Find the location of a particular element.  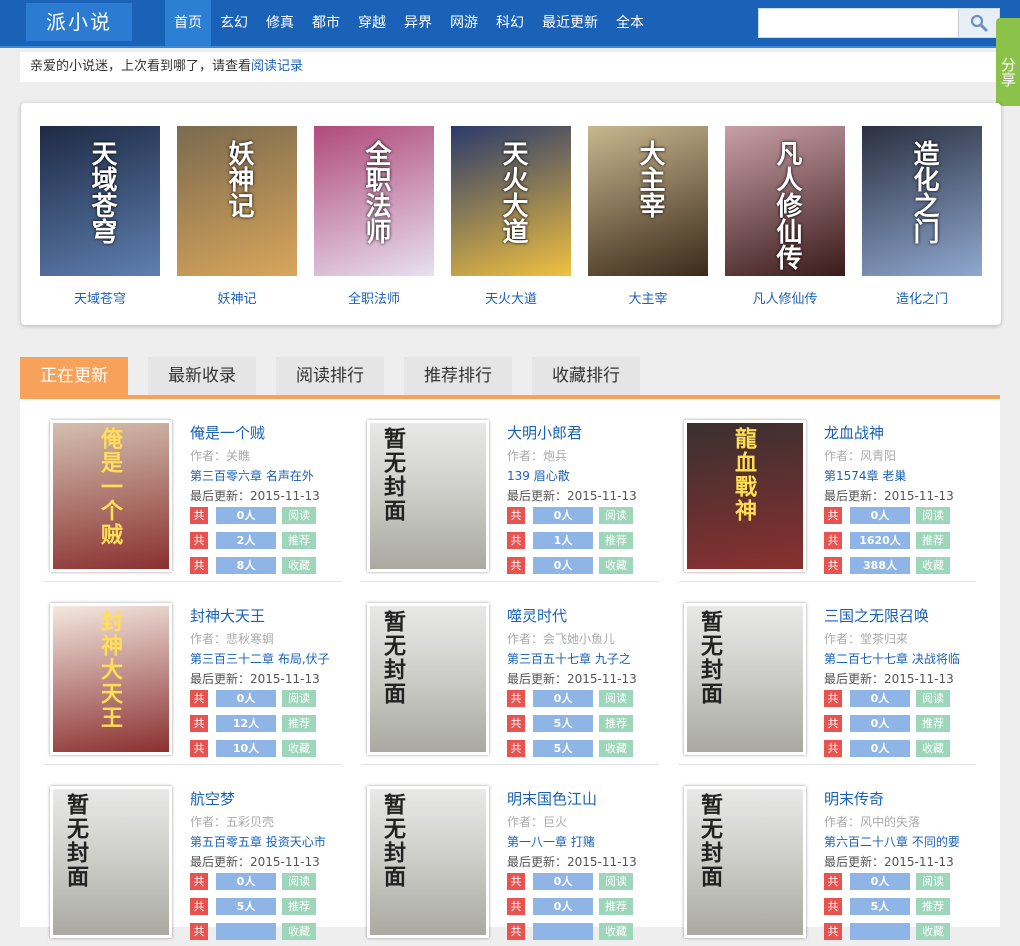

reading-record-link: 阅读记录 is located at coordinates (277, 66).